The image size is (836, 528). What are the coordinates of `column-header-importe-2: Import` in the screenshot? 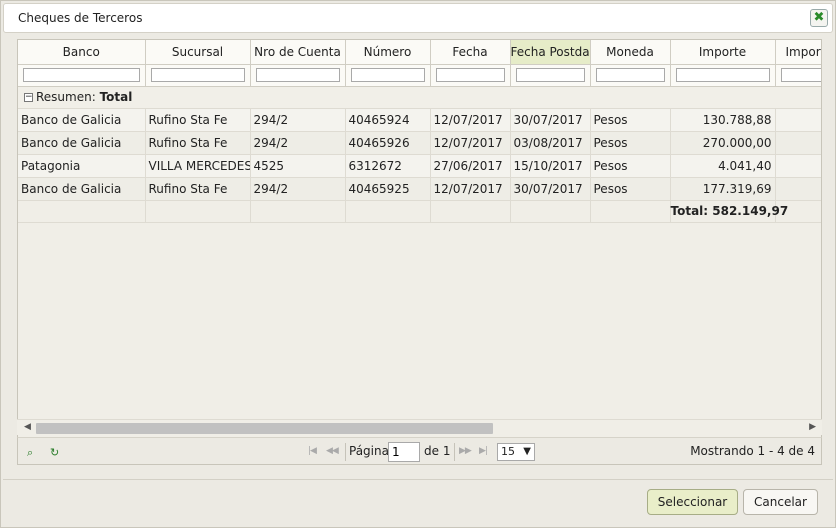 It's located at (798, 52).